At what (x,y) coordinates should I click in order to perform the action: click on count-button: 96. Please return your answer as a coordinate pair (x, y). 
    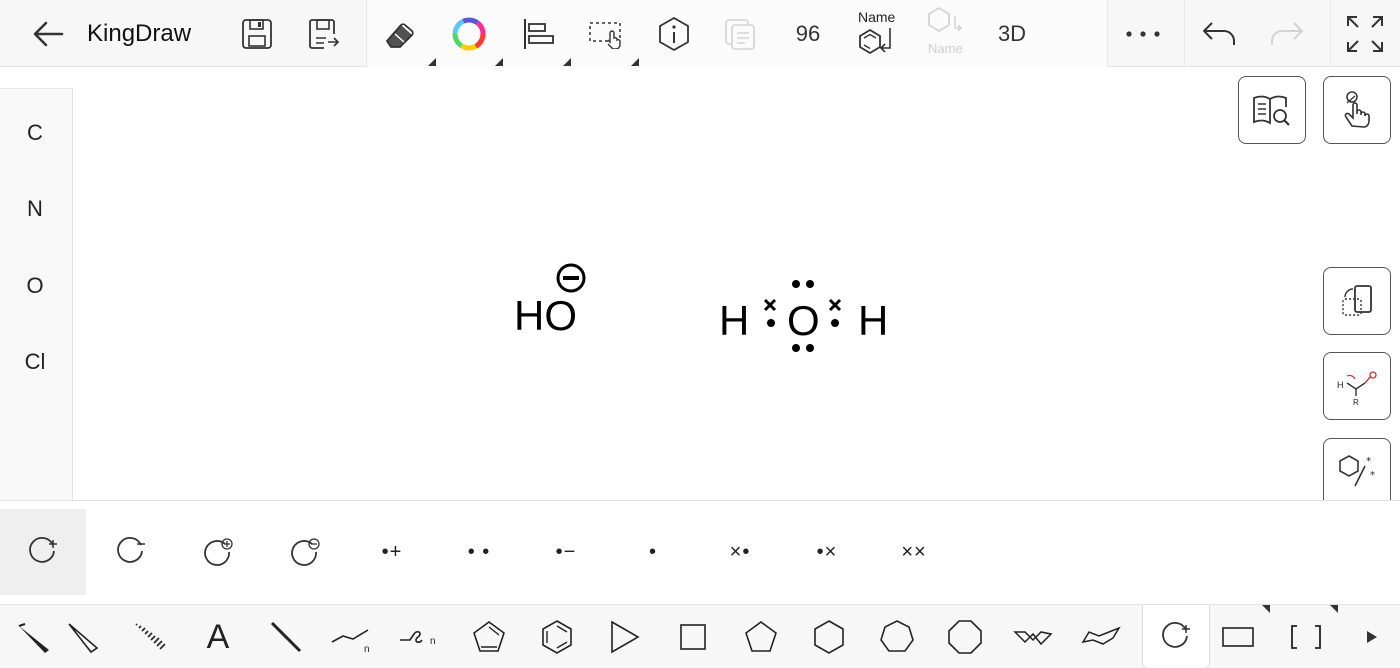
    Looking at the image, I should click on (808, 33).